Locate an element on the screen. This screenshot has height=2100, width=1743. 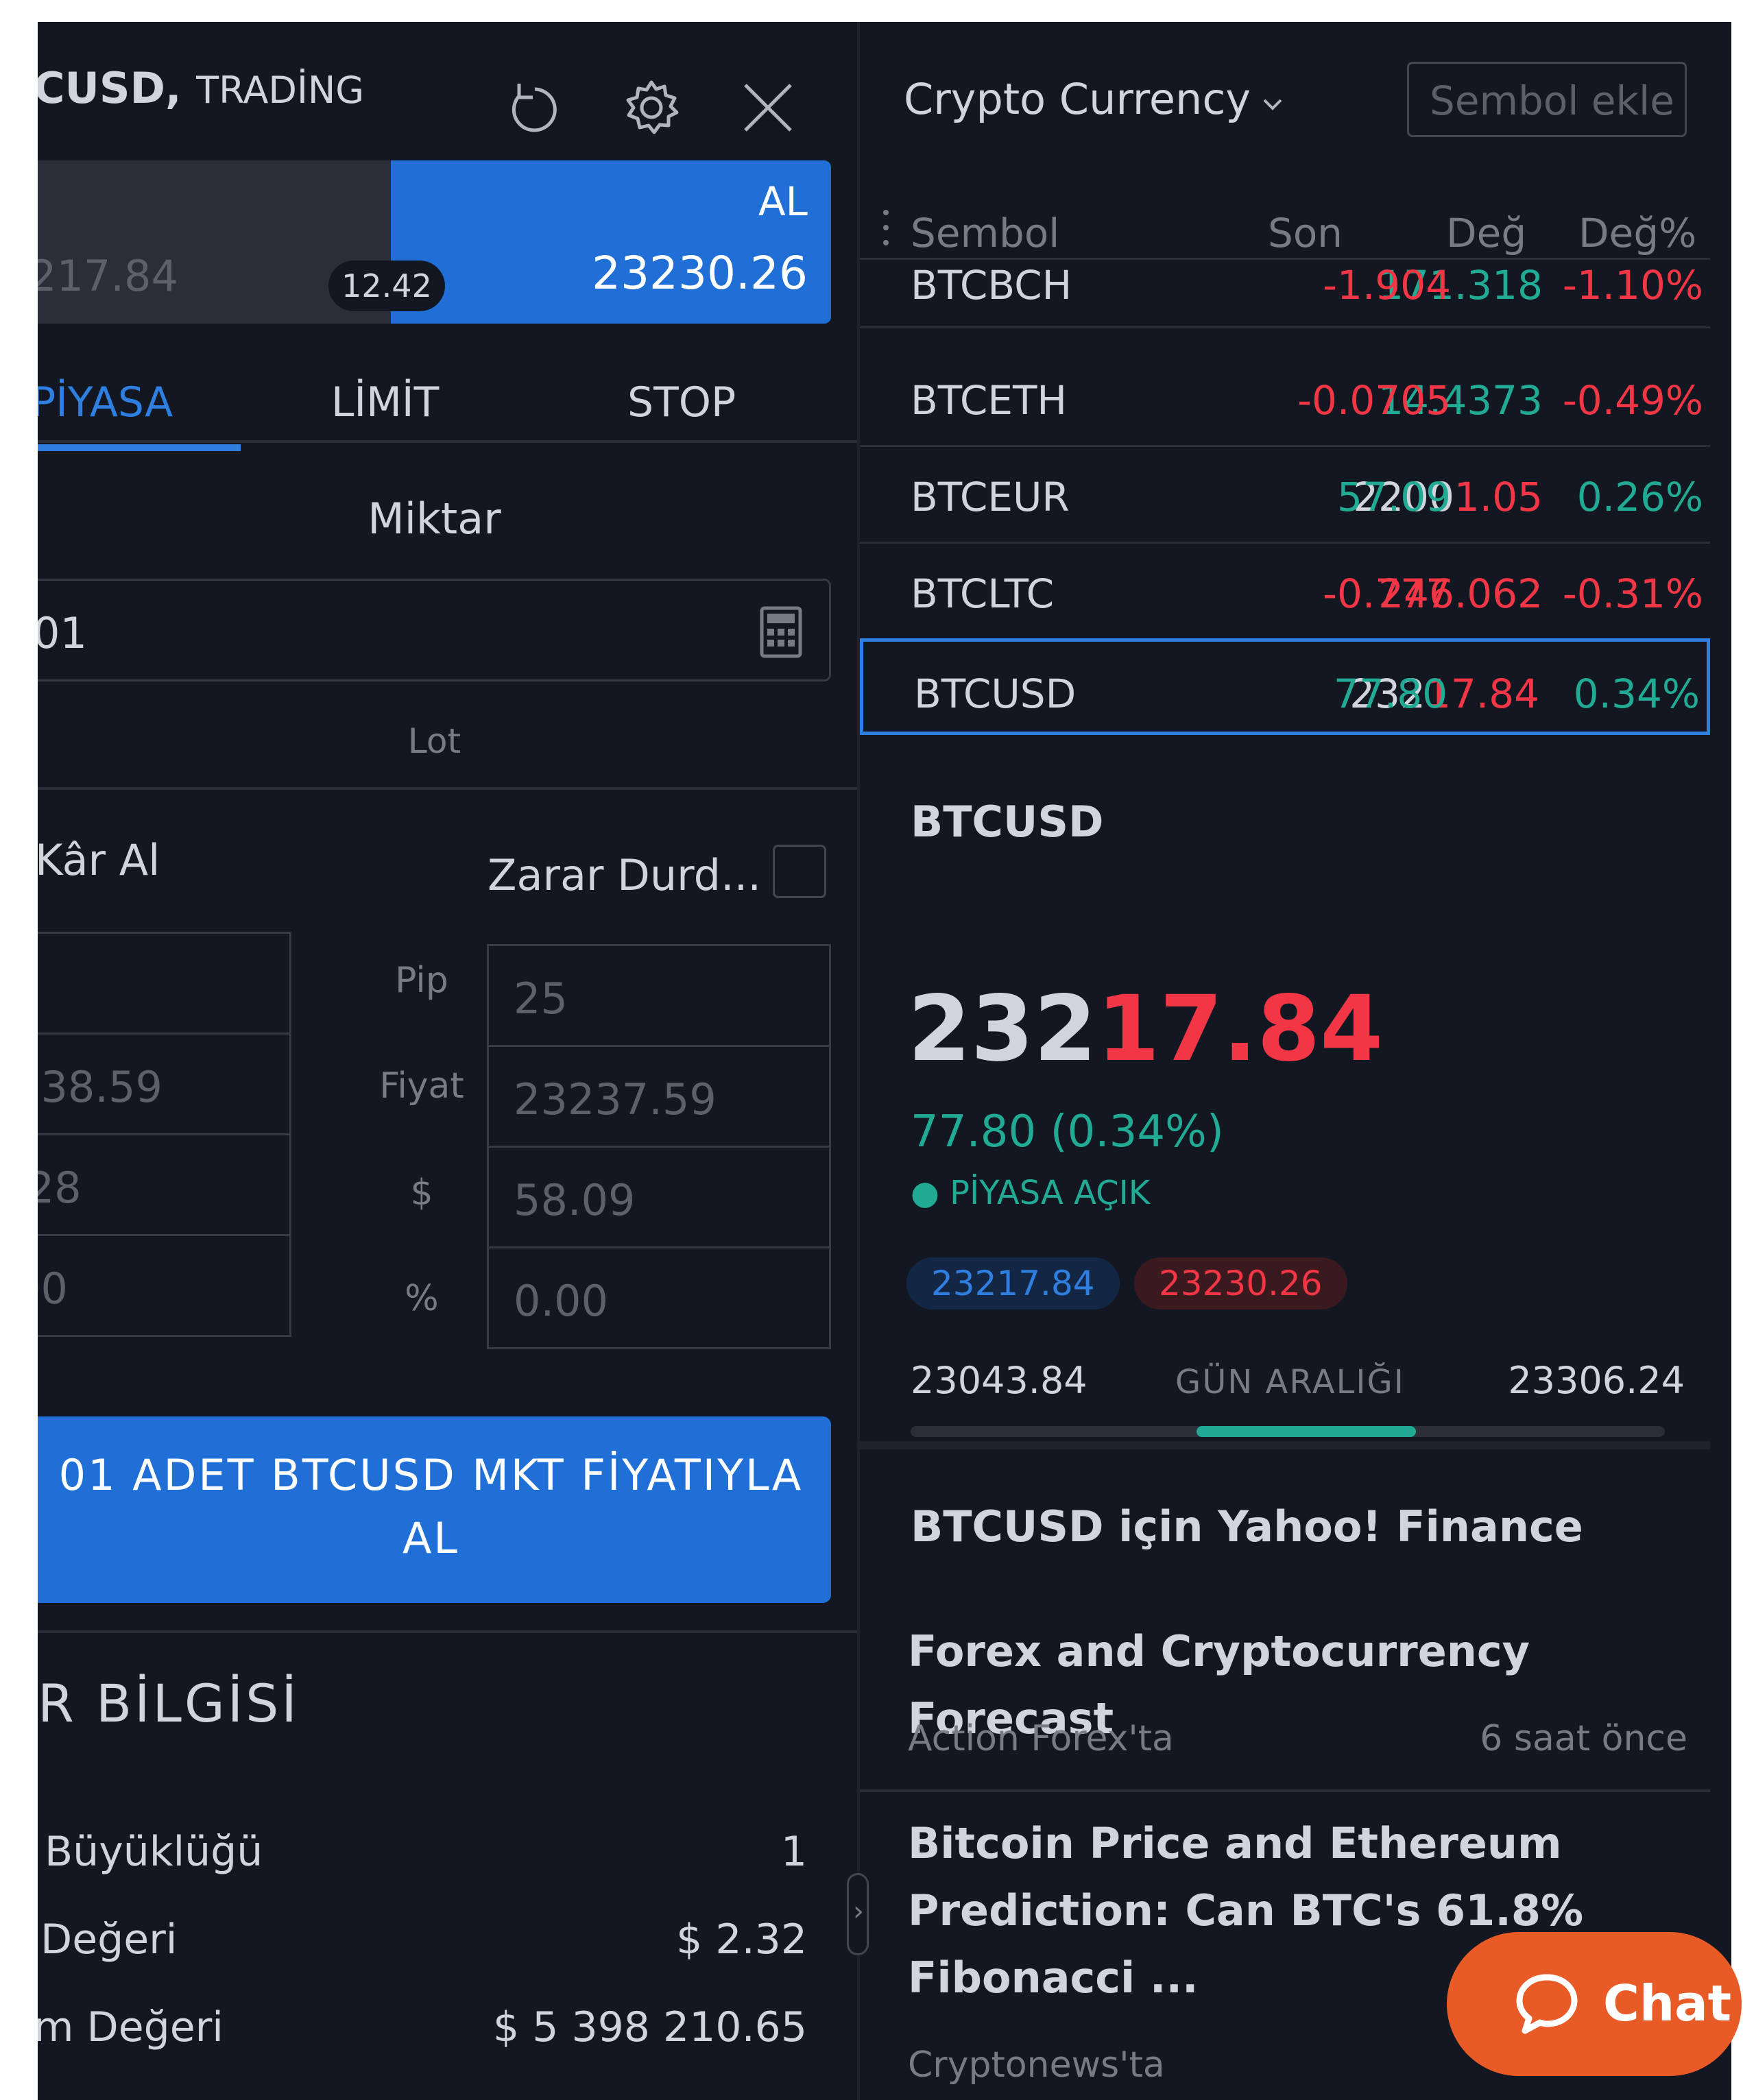
quantity-unit: Lot is located at coordinates (434, 741).